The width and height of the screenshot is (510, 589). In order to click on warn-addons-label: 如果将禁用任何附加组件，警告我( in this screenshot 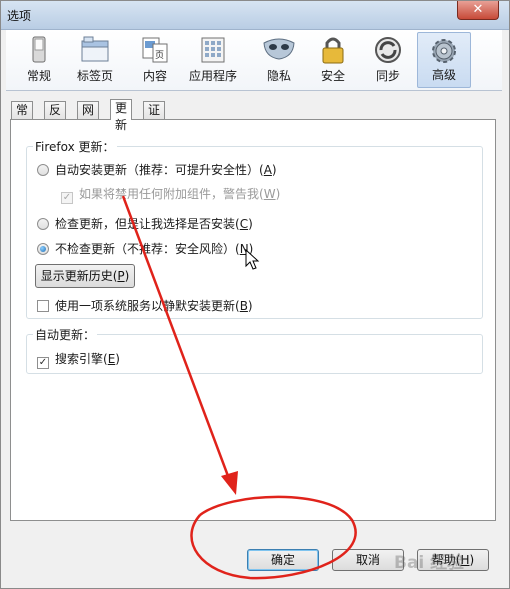, I will do `click(171, 194)`.